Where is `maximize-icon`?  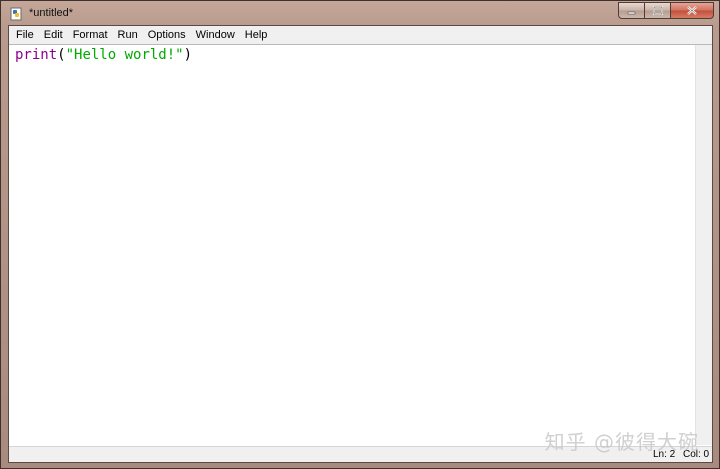
maximize-icon is located at coordinates (657, 10).